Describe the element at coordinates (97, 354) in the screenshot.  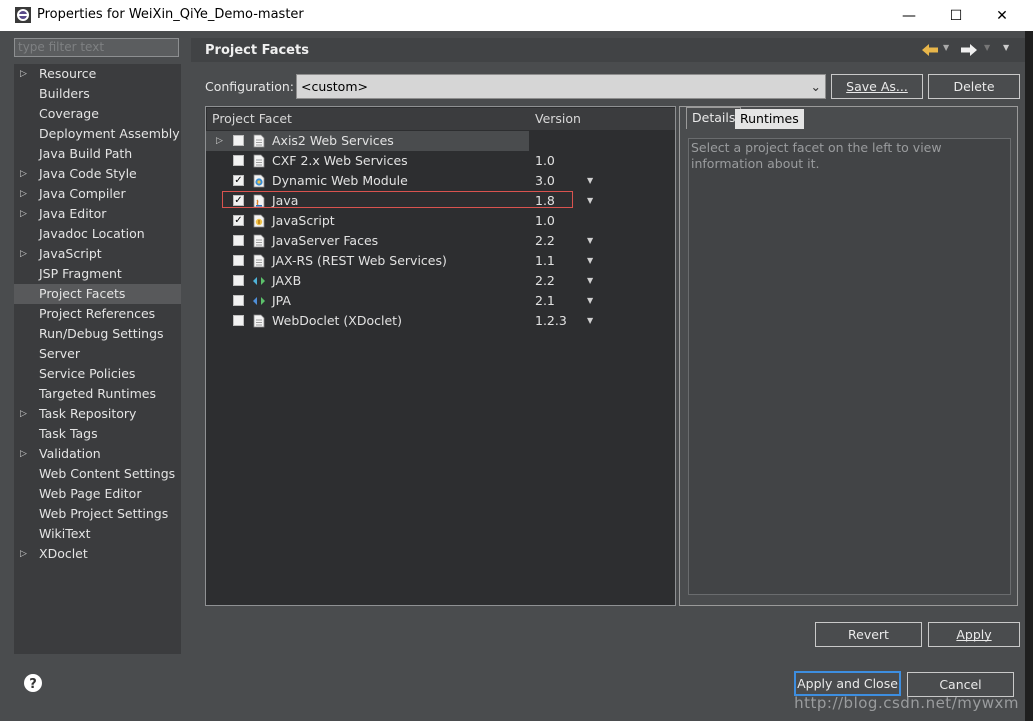
I see `sidebar-item: Server` at that location.